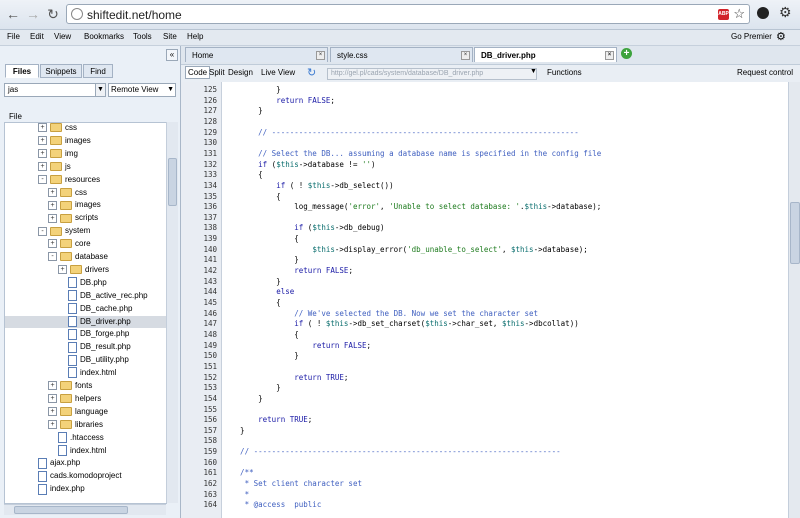 The width and height of the screenshot is (800, 518). Describe the element at coordinates (278, 72) in the screenshot. I see `live-view-button: Live View` at that location.